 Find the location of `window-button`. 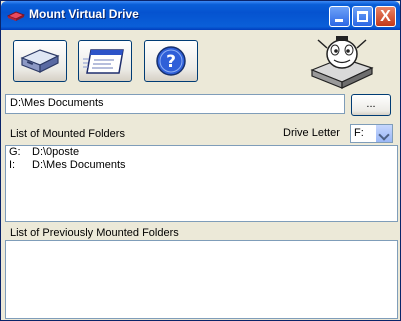

window-button is located at coordinates (105, 61).